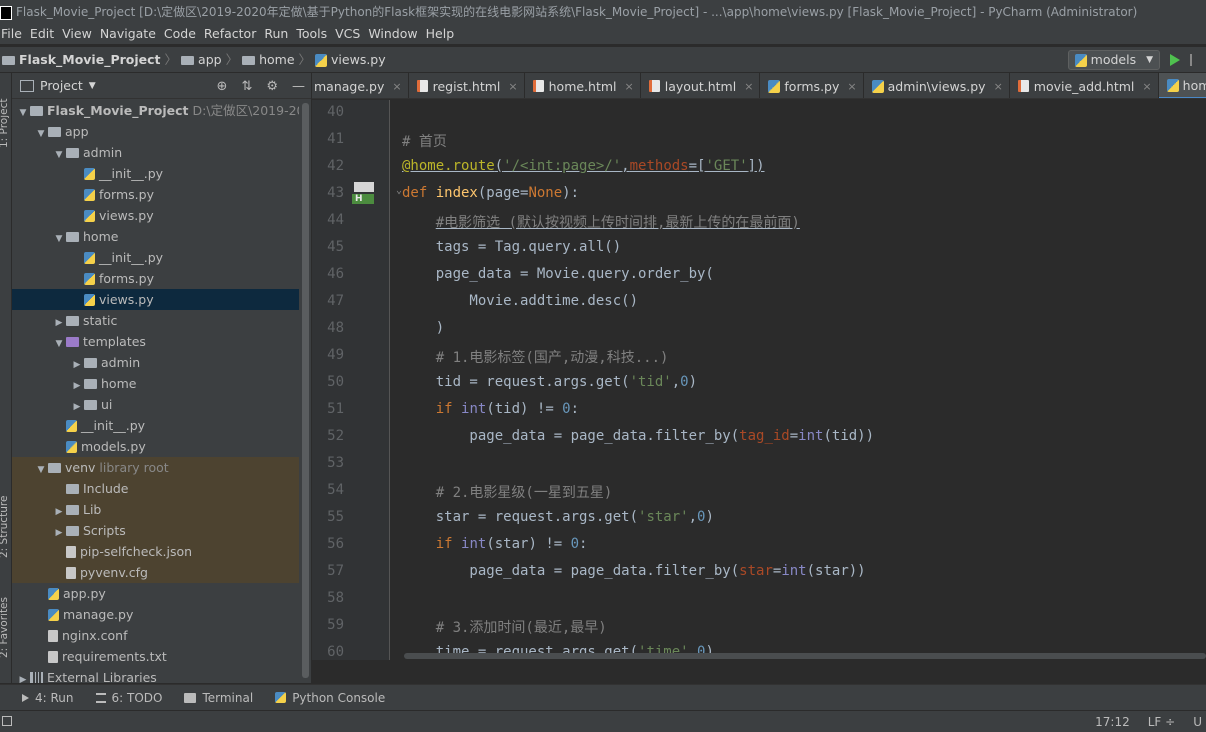 This screenshot has height=732, width=1206. Describe the element at coordinates (347, 34) in the screenshot. I see `menu-vcs: VCS` at that location.